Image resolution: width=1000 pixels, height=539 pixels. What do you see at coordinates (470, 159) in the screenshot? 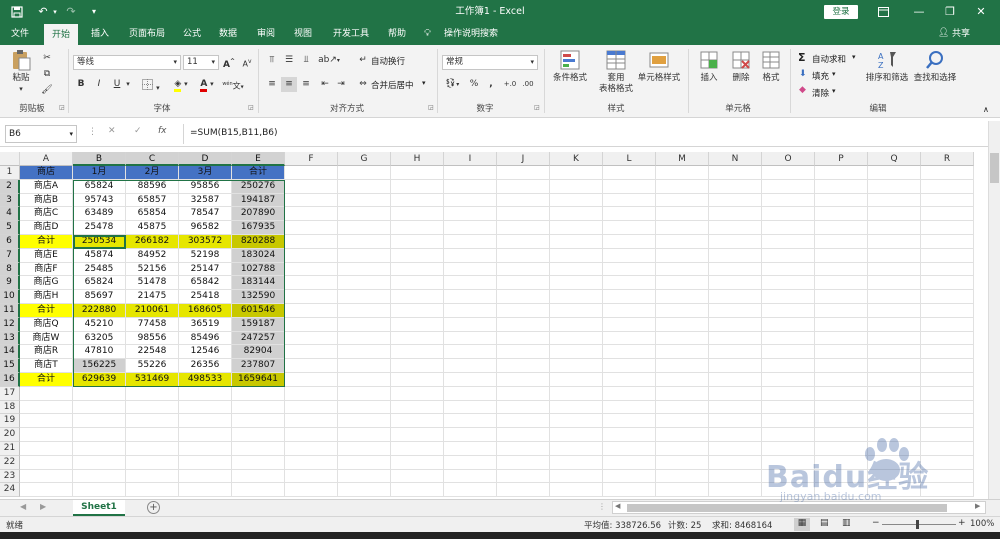
I see `column-header: I` at bounding box center [470, 159].